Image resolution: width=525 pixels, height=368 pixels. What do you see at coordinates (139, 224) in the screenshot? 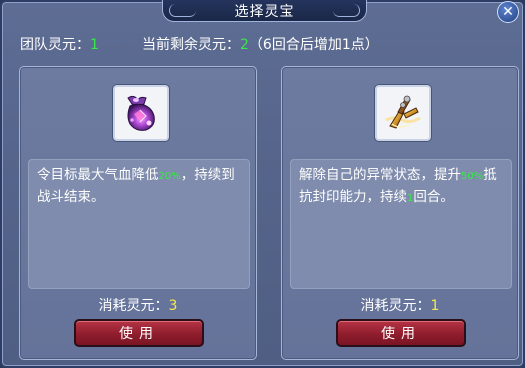
I see `lingbao-description: 令目标最大气血降低20%，持续到战斗结束。` at bounding box center [139, 224].